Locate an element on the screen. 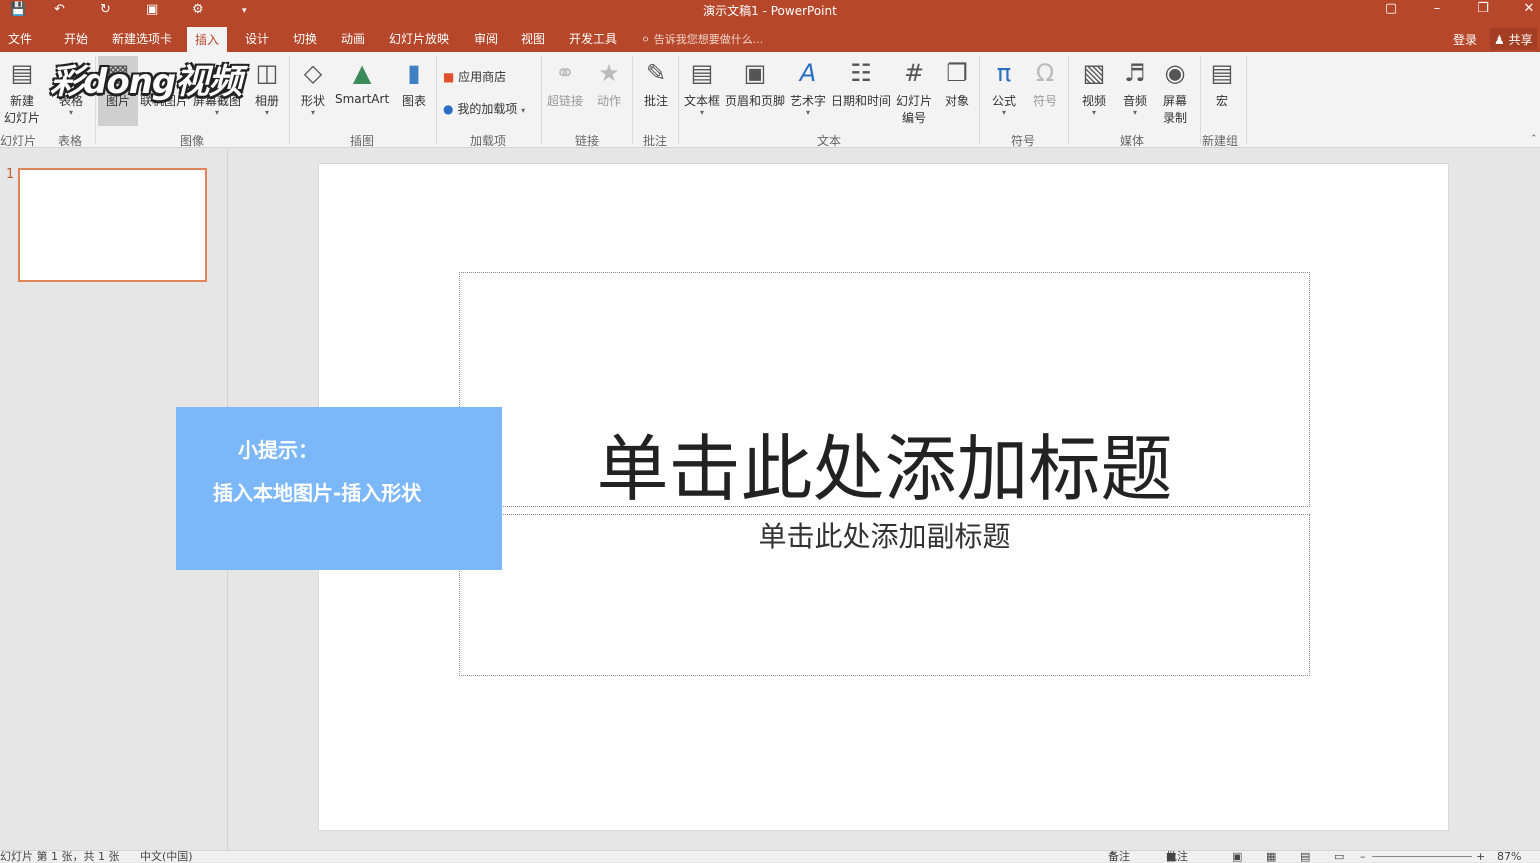  audio-button: ♬ 音频 ▾ is located at coordinates (1135, 86).